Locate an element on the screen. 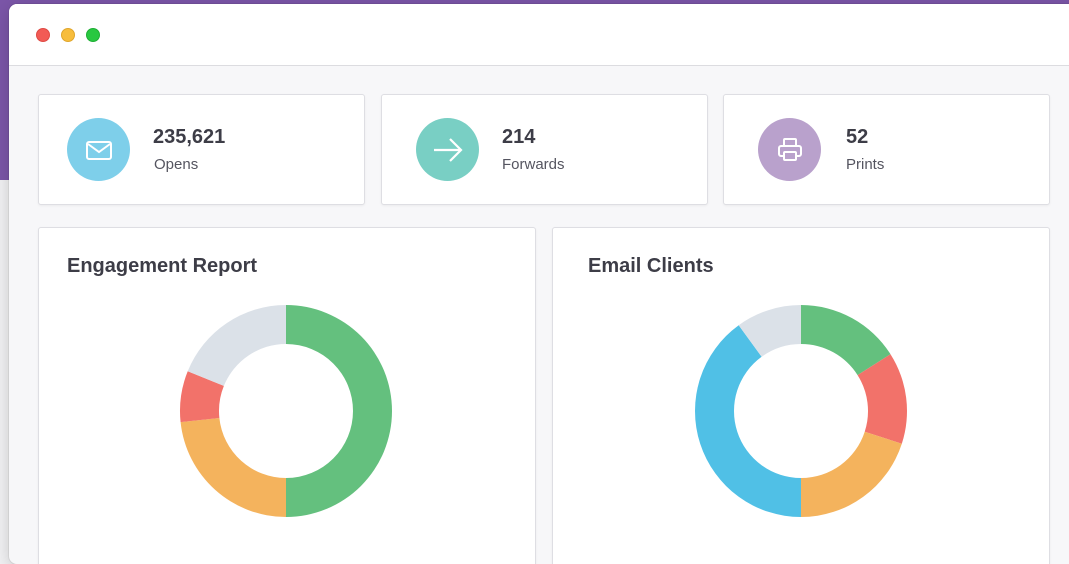 Image resolution: width=1069 pixels, height=564 pixels. engagement-donut-chart is located at coordinates (286, 411).